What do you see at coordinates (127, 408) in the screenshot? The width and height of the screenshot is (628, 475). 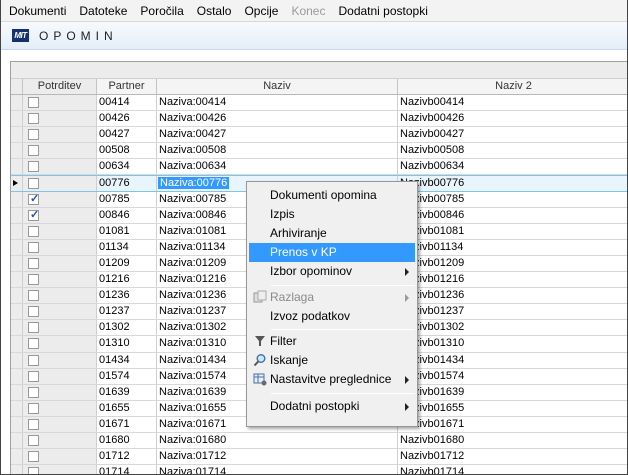 I see `partner-cell: 01655` at bounding box center [127, 408].